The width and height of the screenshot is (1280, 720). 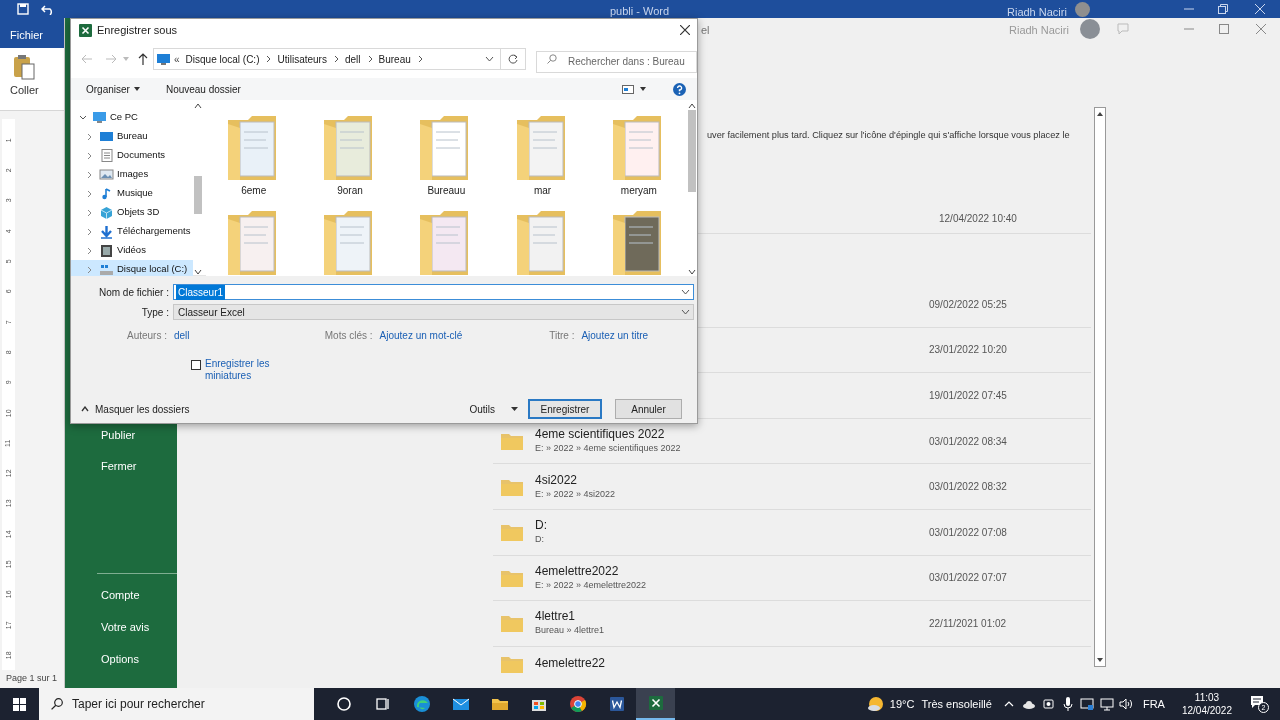 What do you see at coordinates (132, 231) in the screenshot?
I see `tree-item: Téléchargements` at bounding box center [132, 231].